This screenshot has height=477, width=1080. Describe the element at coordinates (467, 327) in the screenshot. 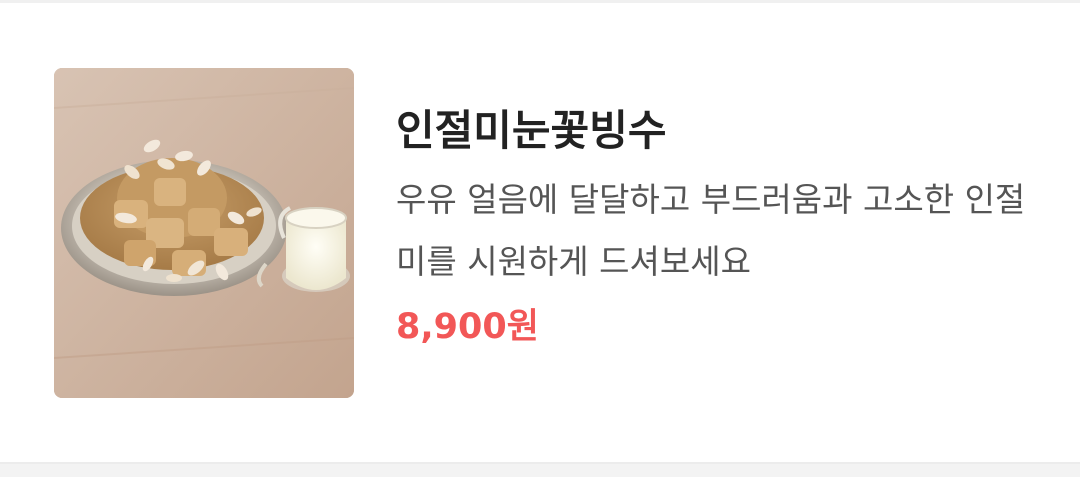

I see `menu-item-price: 8,900원` at that location.